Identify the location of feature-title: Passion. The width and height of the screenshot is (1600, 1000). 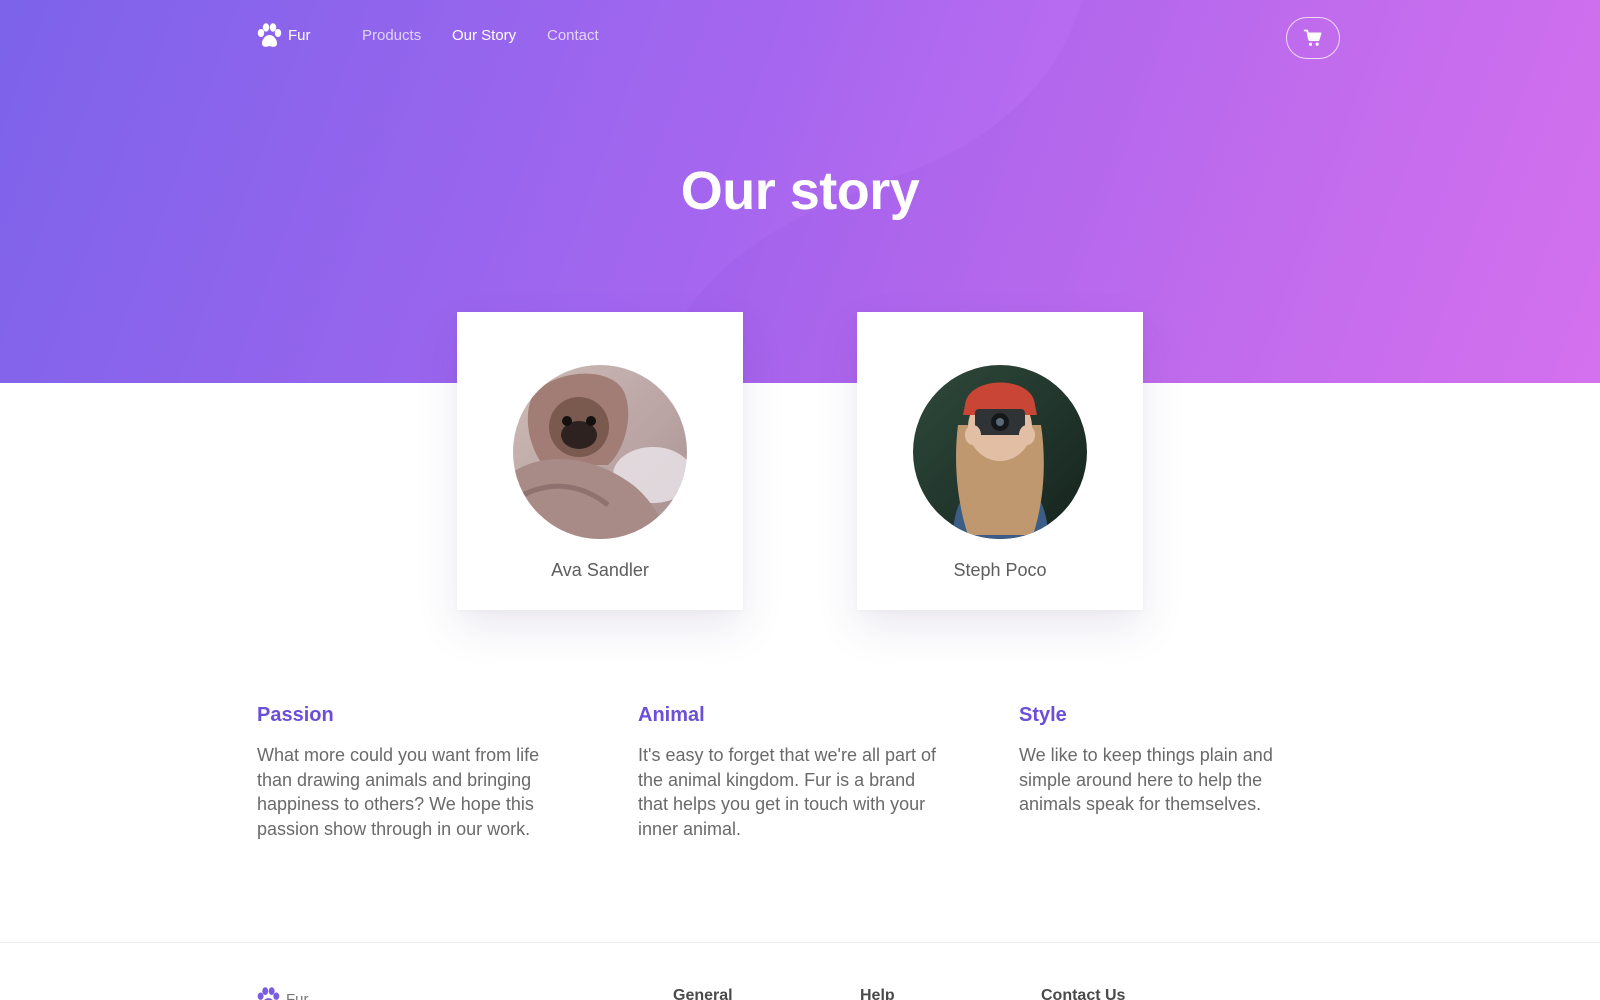
(295, 715).